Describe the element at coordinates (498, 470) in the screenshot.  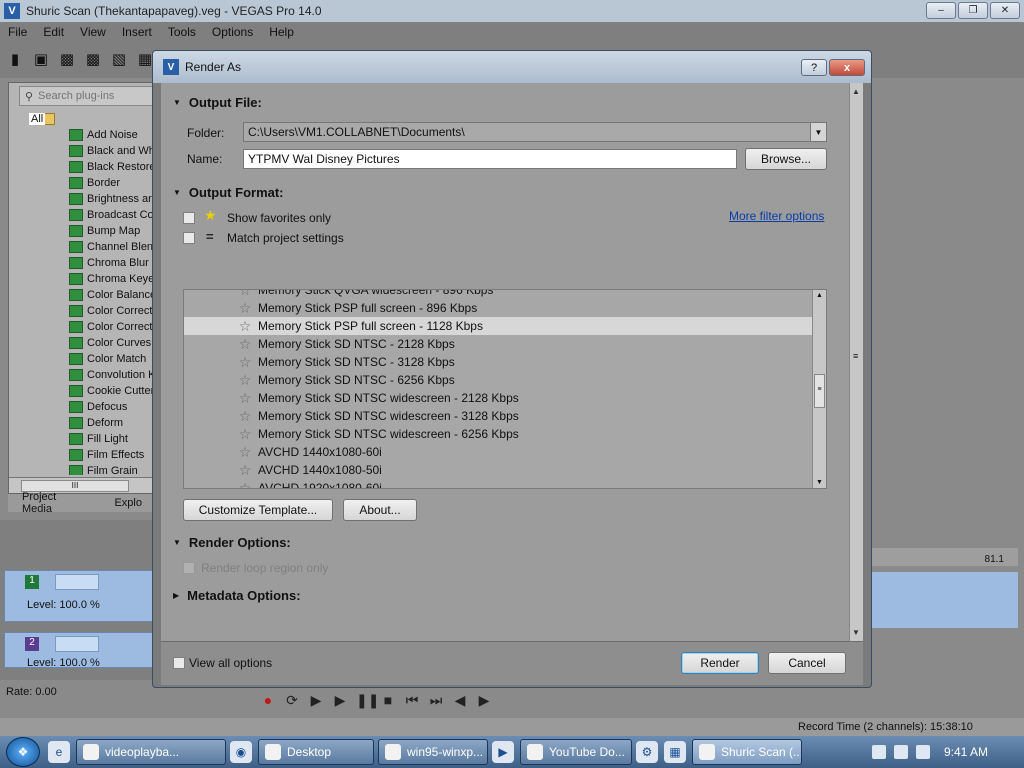
I see `list-item: ☆ AVCHD 1440x1080-50i` at that location.